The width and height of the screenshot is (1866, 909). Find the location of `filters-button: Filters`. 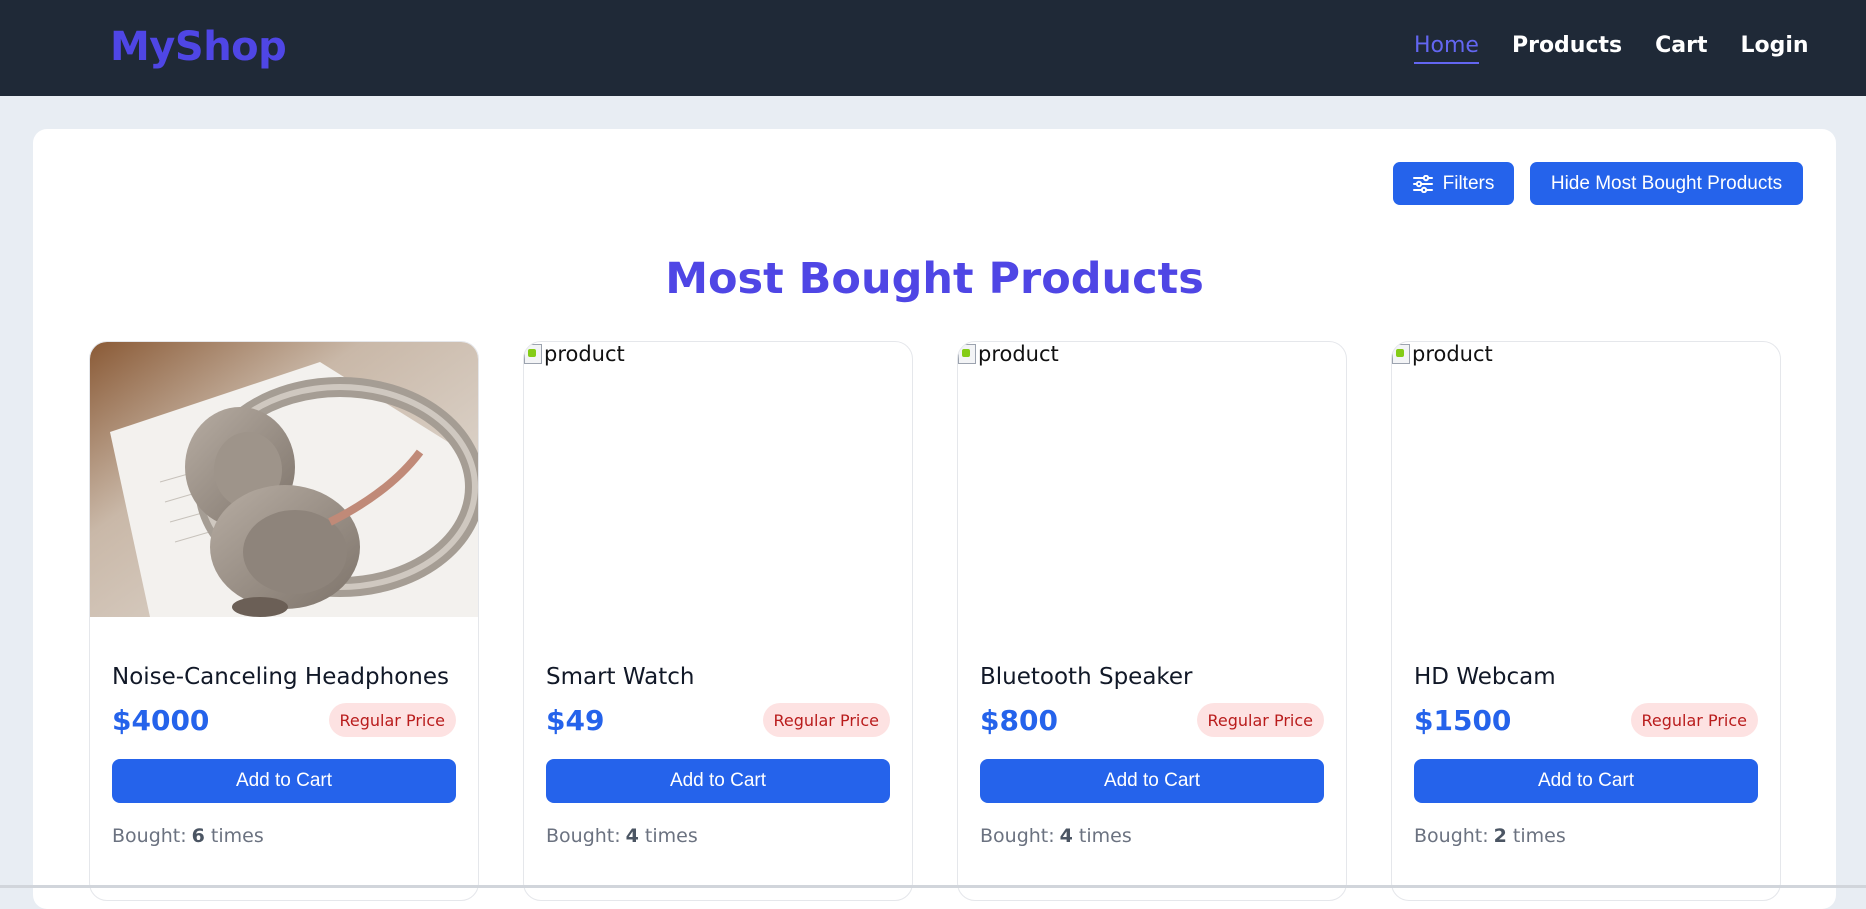

filters-button: Filters is located at coordinates (1453, 183).